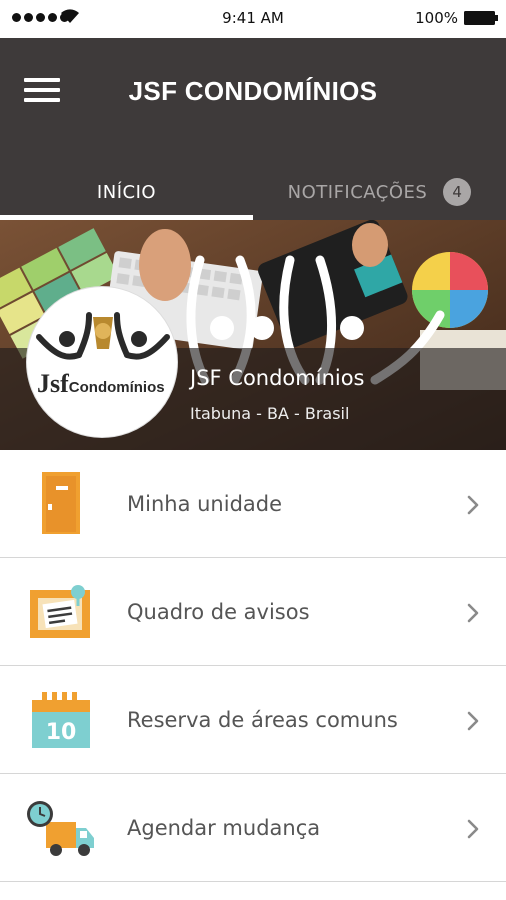  I want to click on menu-item-minha-unidade: Minha unidade, so click(253, 504).